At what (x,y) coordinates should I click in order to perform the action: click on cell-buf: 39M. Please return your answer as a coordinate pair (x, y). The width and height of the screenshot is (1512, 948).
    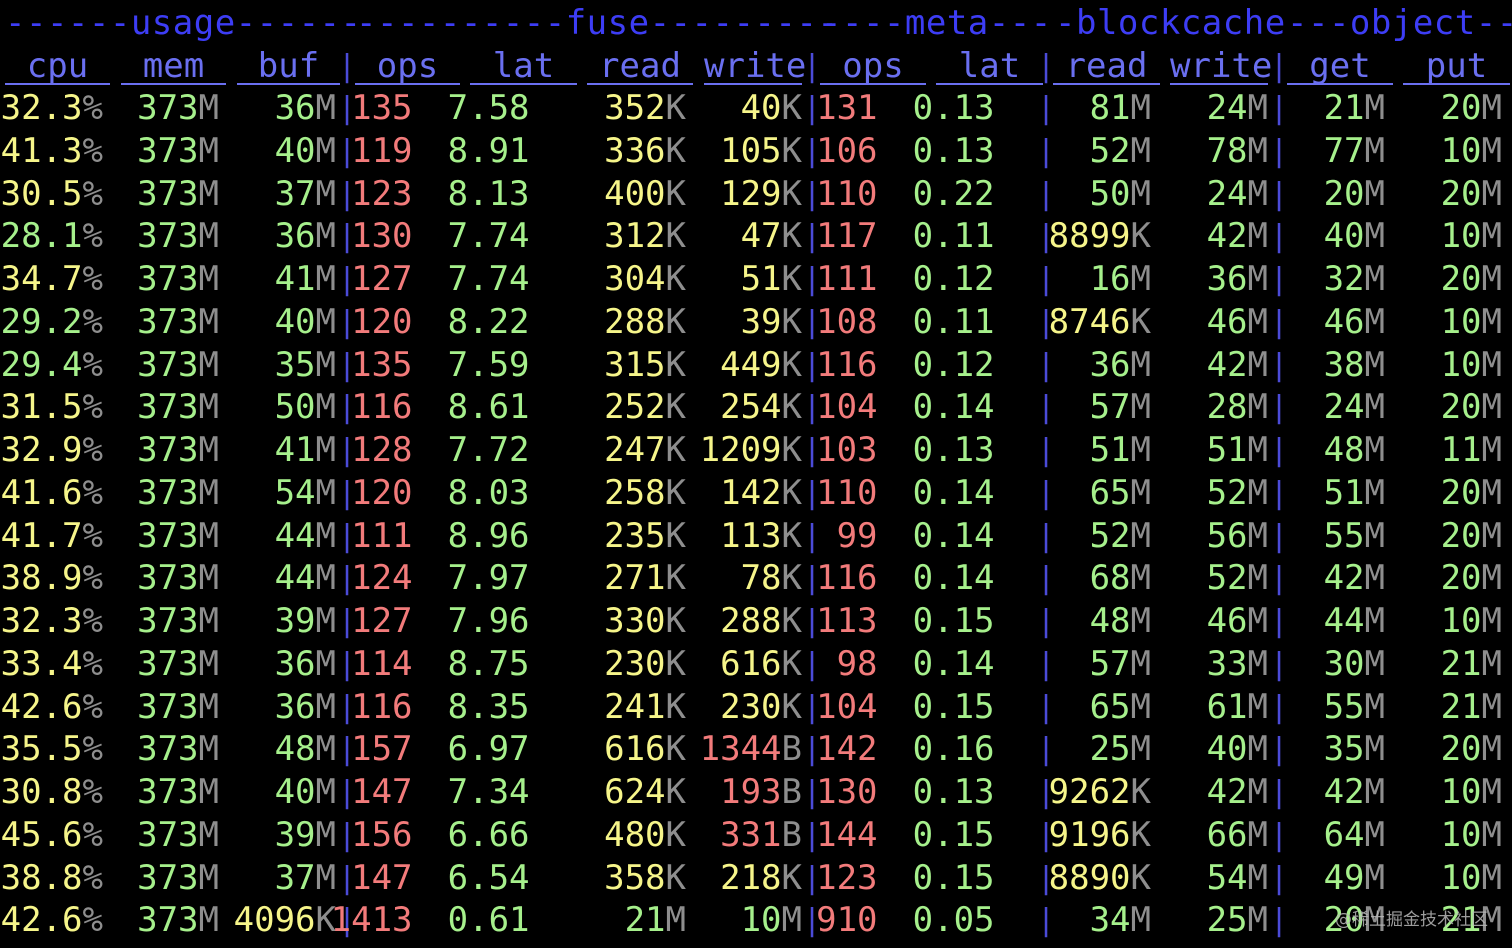
    Looking at the image, I should click on (305, 621).